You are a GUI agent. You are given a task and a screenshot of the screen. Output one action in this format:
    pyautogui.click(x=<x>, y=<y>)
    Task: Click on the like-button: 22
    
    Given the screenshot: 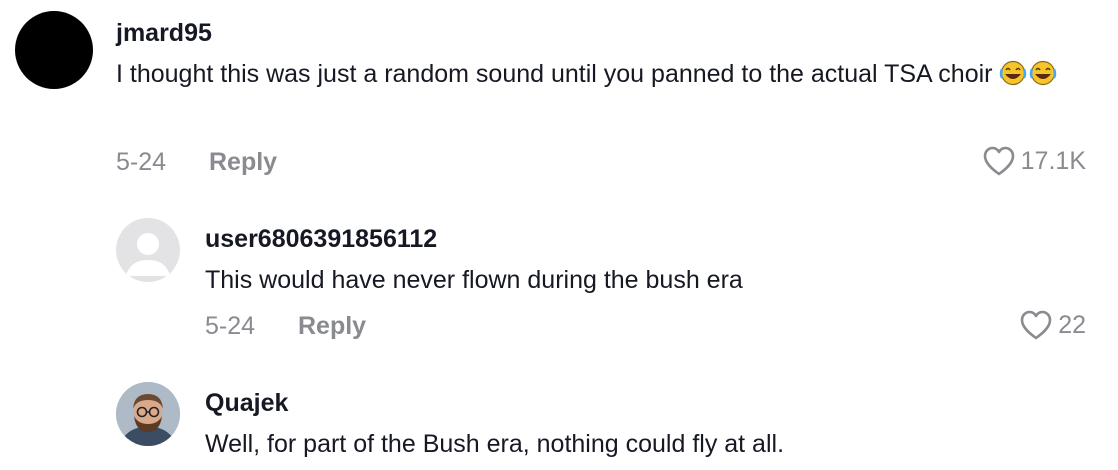 What is the action you would take?
    pyautogui.click(x=1052, y=325)
    